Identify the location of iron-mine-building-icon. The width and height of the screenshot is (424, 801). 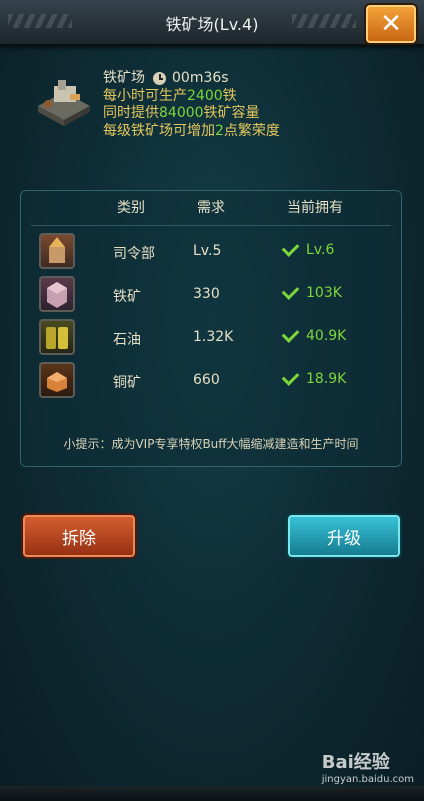
(64, 103).